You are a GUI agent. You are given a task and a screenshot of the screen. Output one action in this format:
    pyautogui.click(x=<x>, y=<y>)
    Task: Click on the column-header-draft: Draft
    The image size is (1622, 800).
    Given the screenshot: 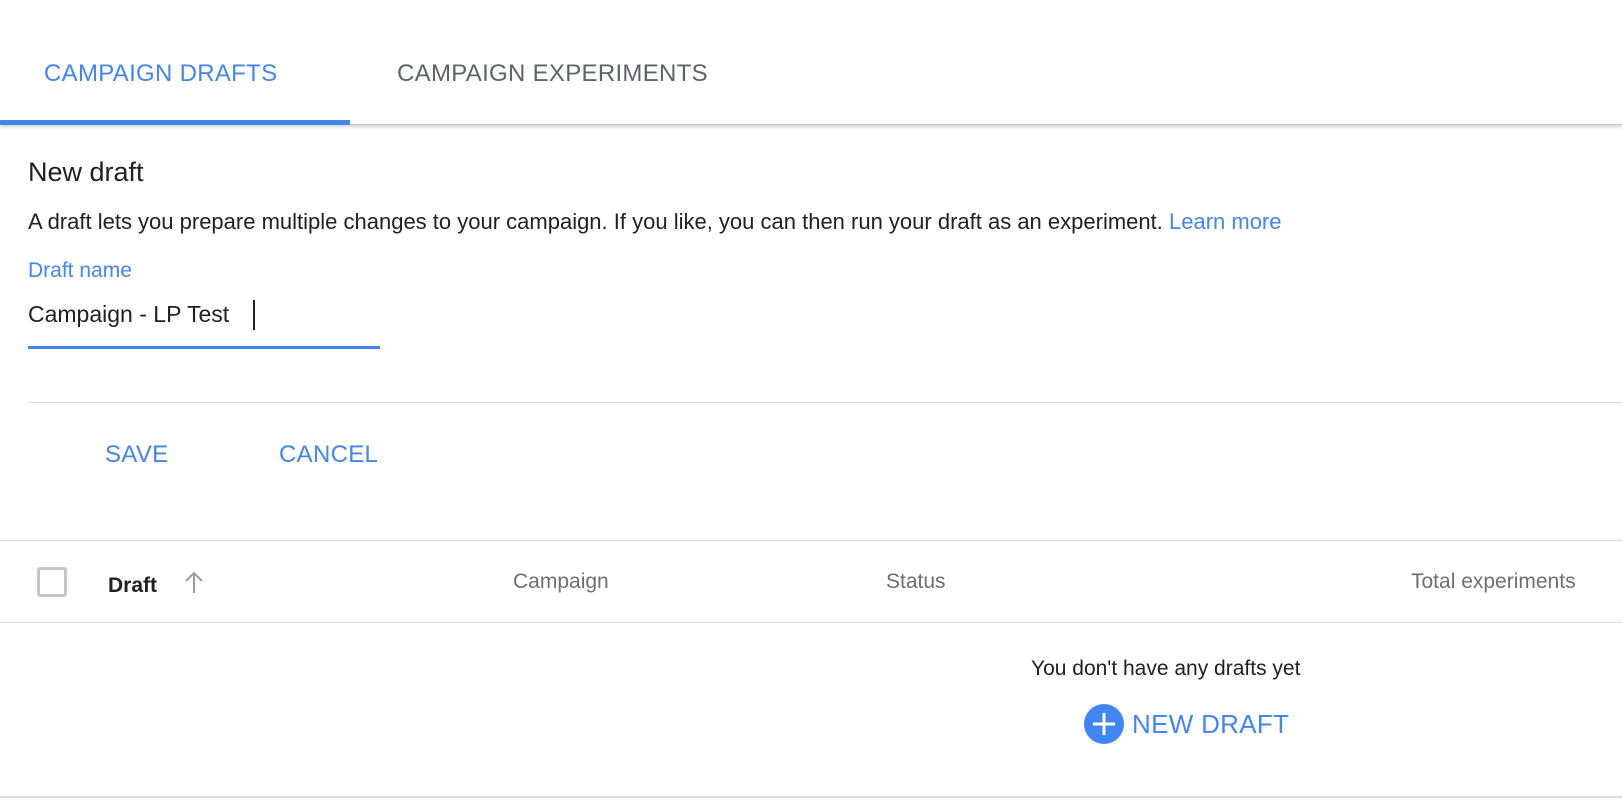 What is the action you would take?
    pyautogui.click(x=132, y=586)
    